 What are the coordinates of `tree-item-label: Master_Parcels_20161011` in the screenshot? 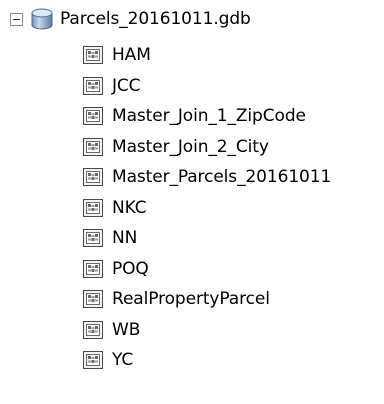 It's located at (222, 177).